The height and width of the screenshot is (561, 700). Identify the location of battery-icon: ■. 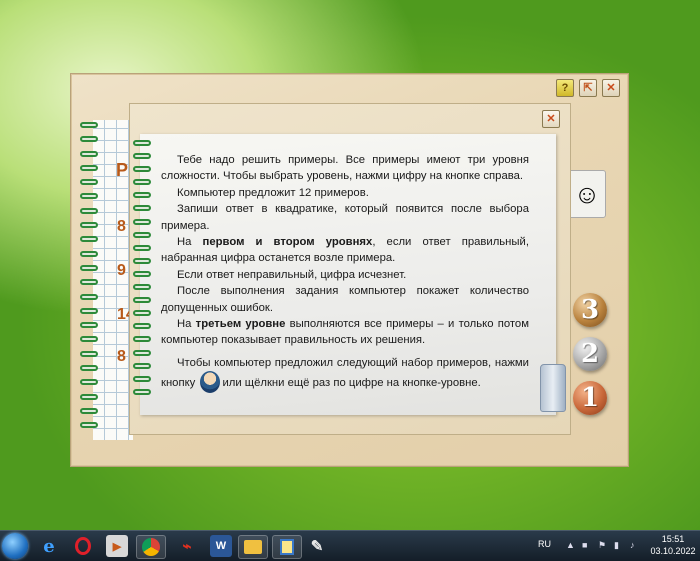
(586, 545).